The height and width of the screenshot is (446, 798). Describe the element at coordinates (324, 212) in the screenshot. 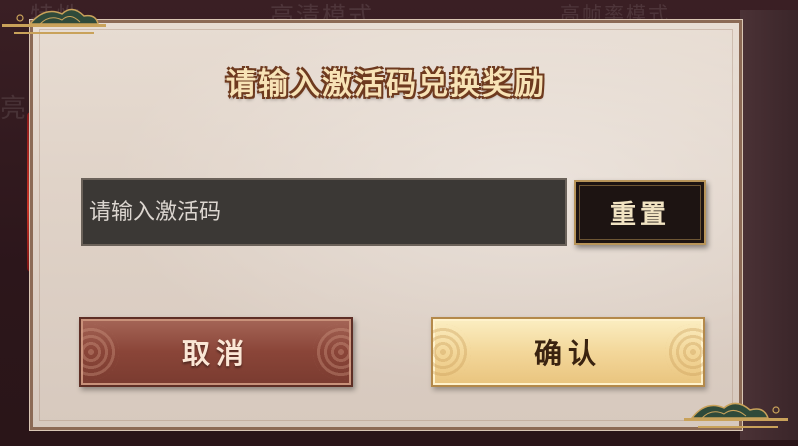

I see `activation-code-input` at that location.